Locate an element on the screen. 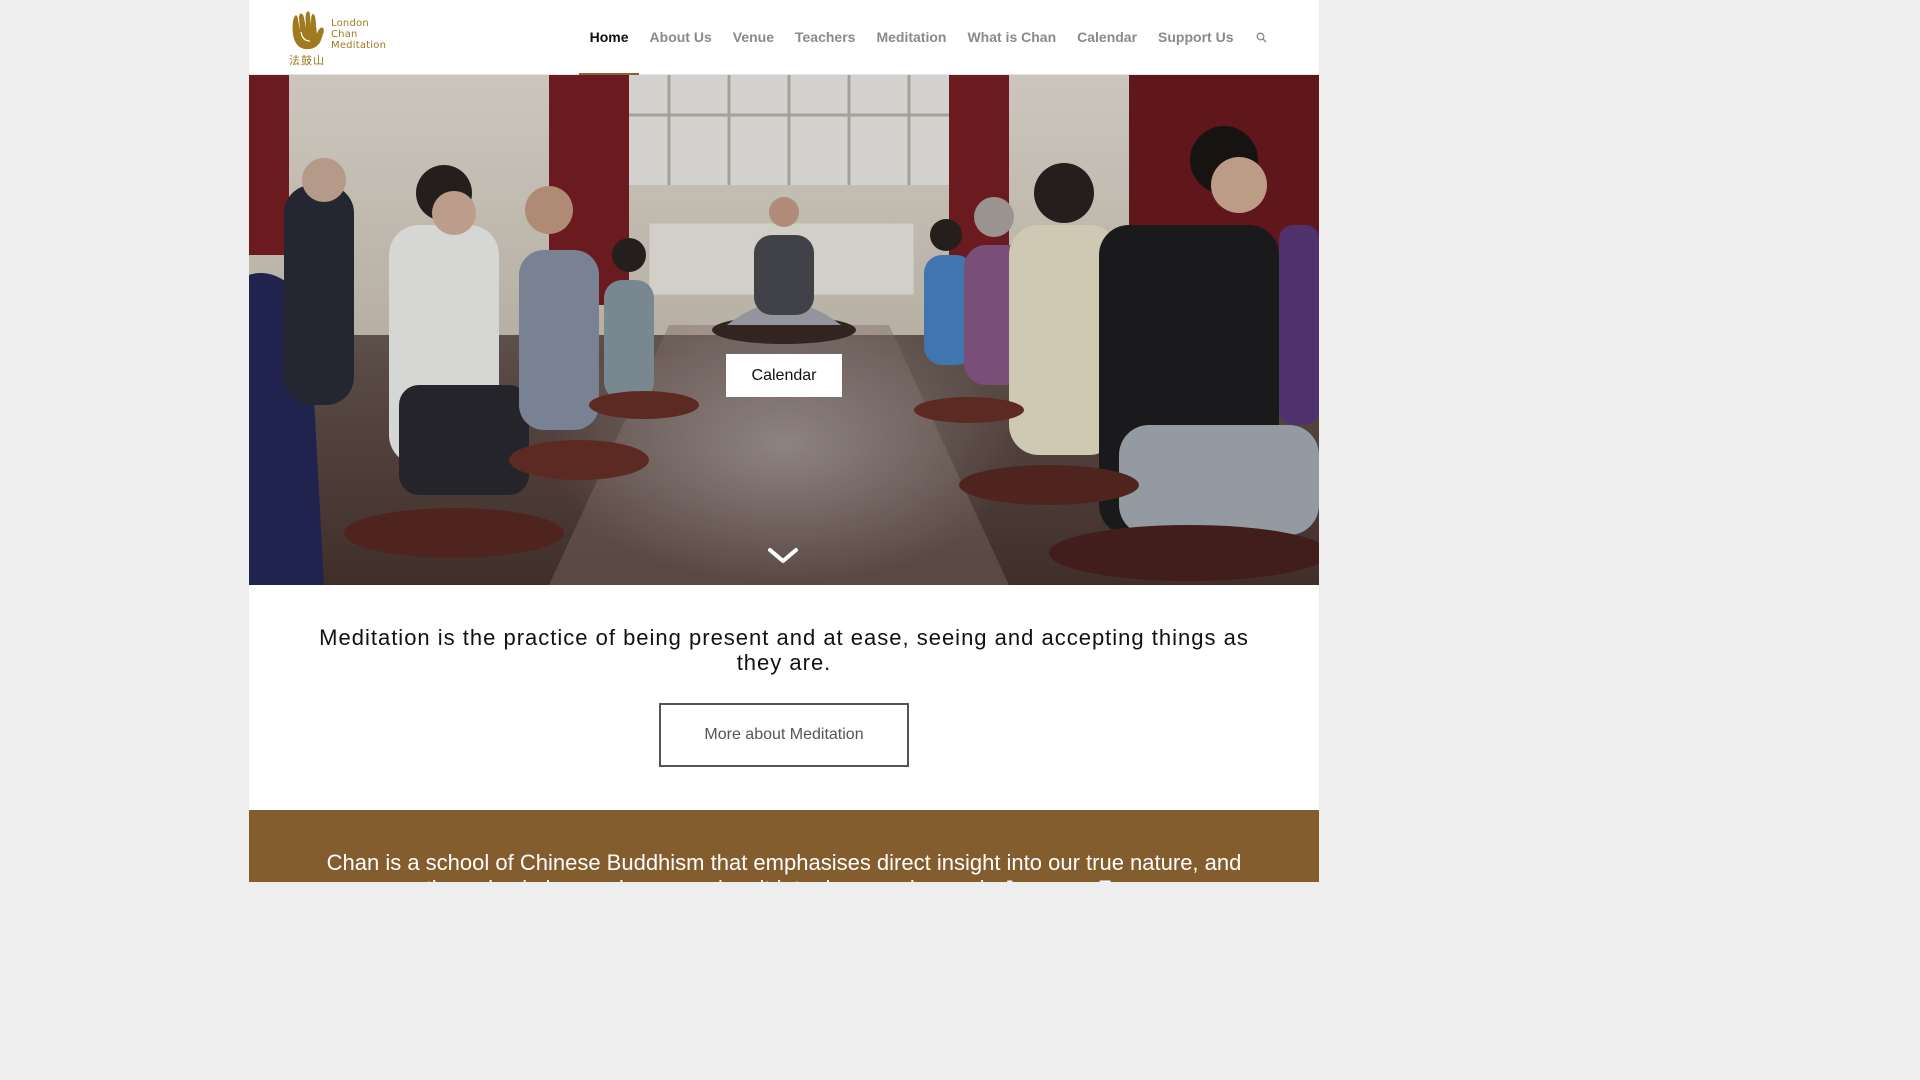 The height and width of the screenshot is (1080, 1920). logo-line-3: Meditation is located at coordinates (359, 45).